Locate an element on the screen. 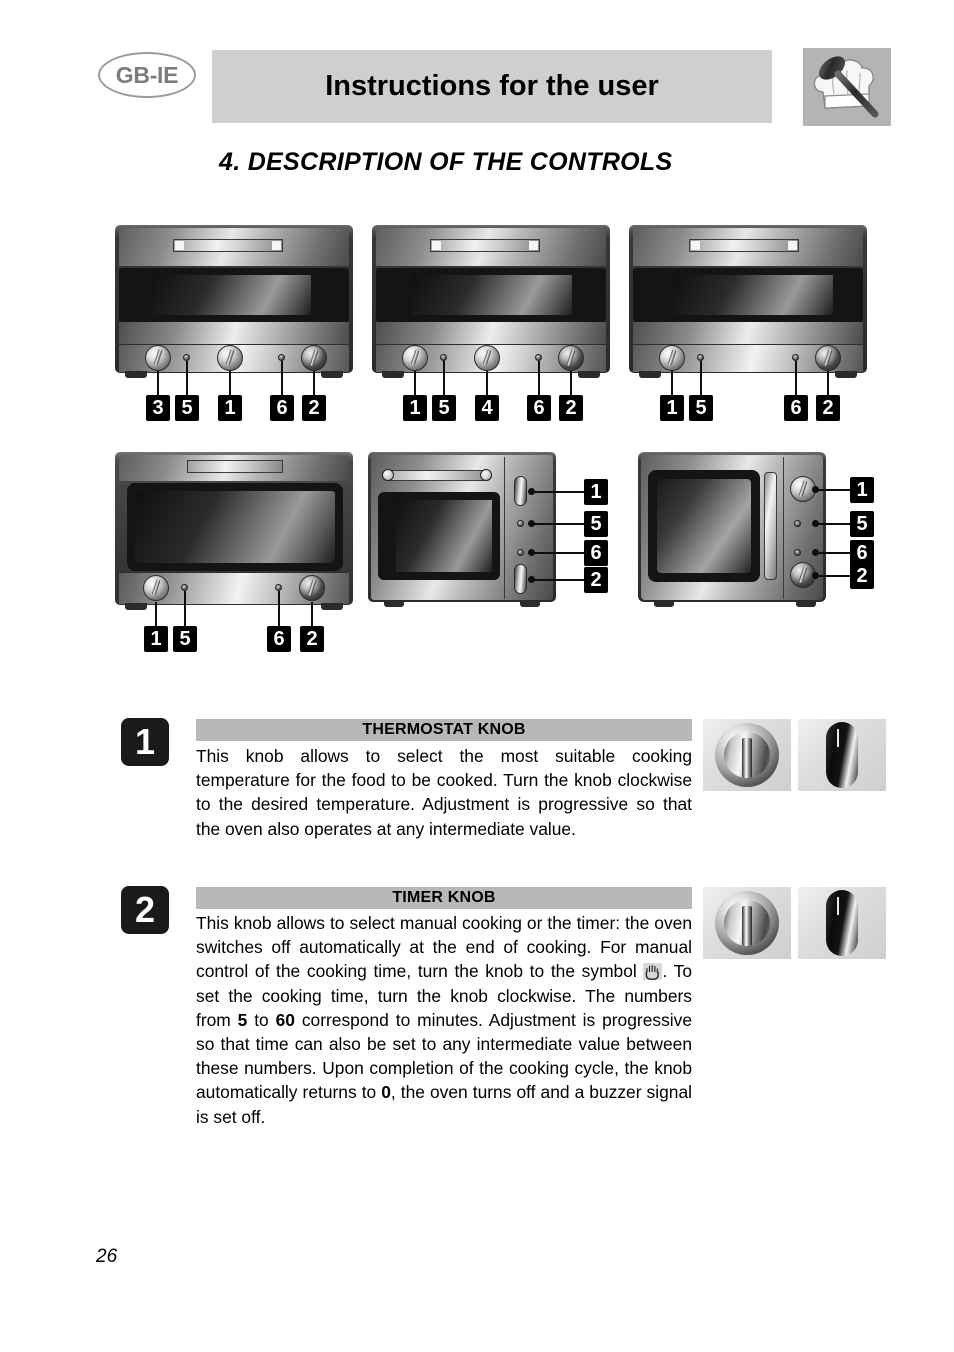  oven-upper-strip is located at coordinates (491, 333).